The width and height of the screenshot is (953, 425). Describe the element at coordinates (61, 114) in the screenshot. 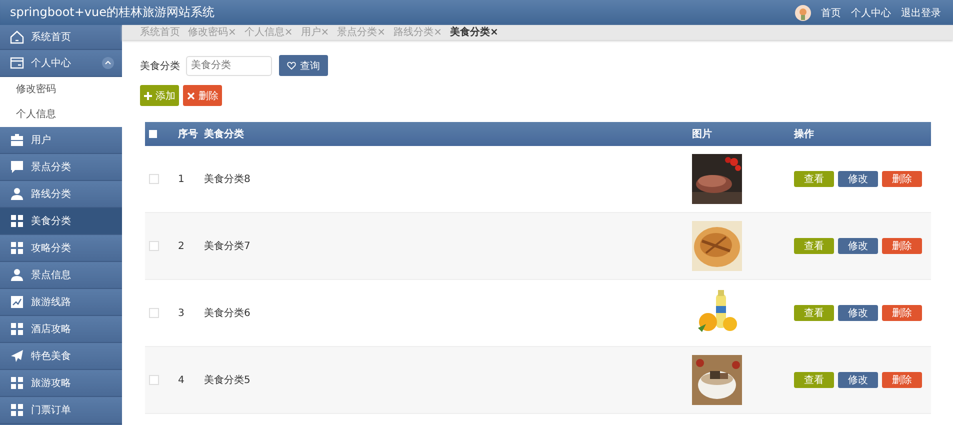

I see `submenu-item: 个人信息` at that location.